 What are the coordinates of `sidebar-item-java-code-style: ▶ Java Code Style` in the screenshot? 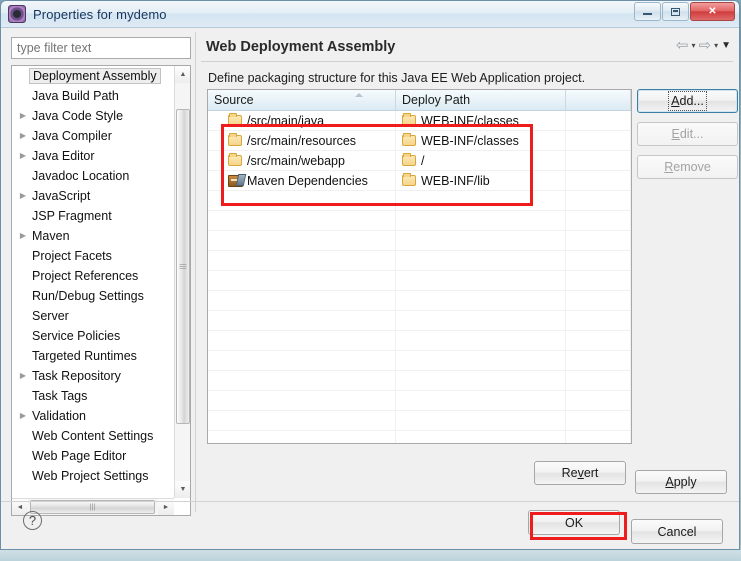 It's located at (93, 116).